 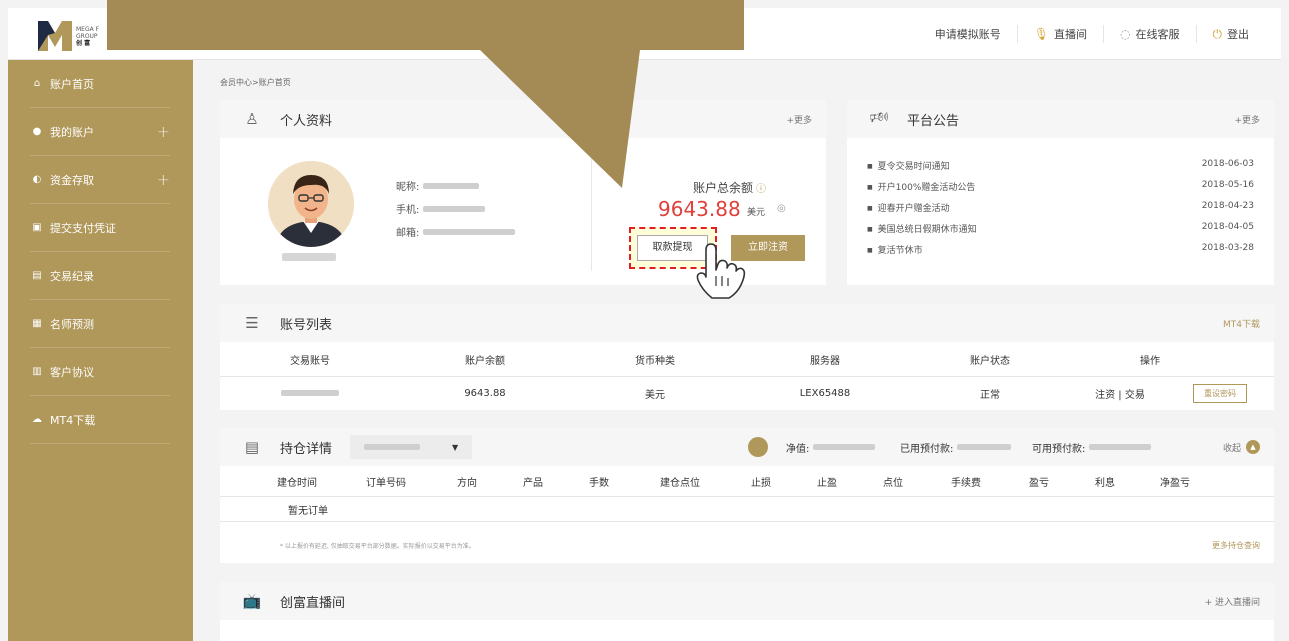 I want to click on accounts-title: 账号列表, so click(x=306, y=325).